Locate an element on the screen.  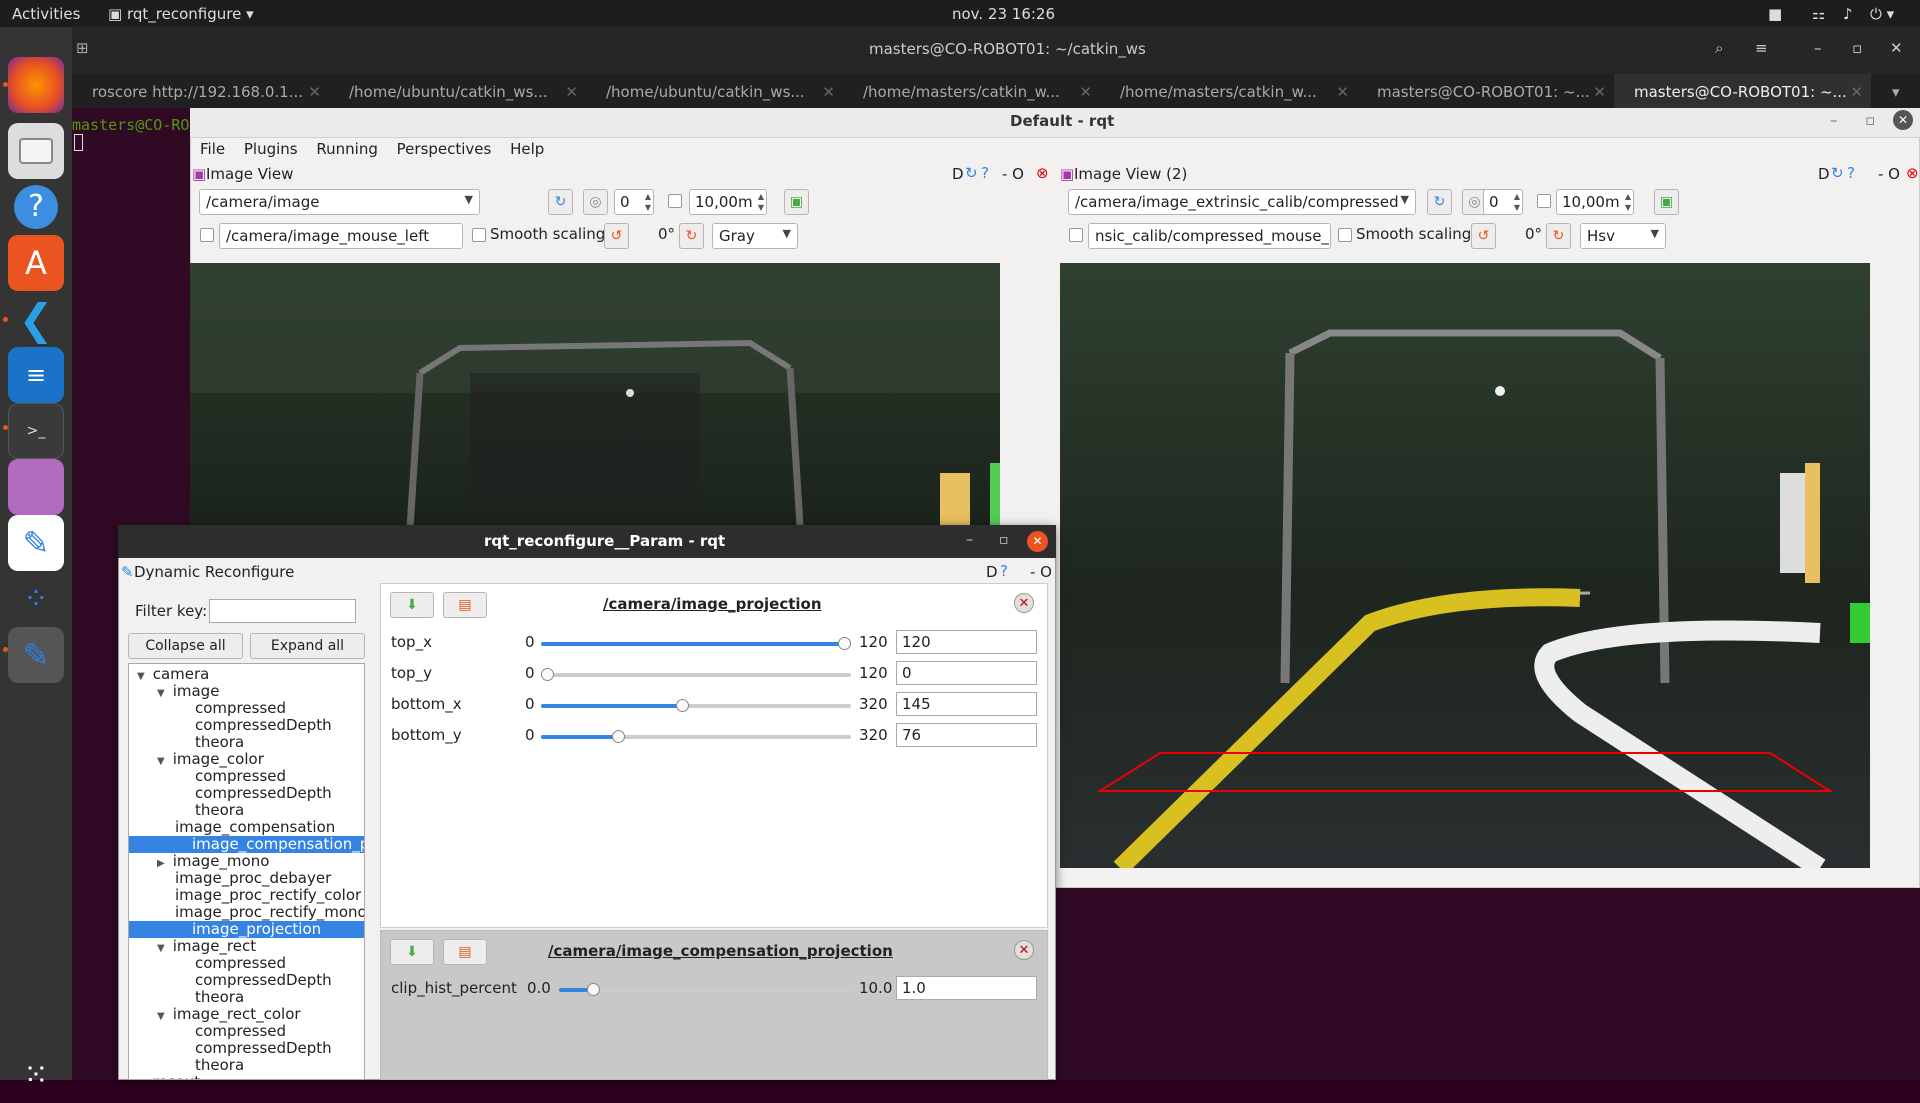
camera-icon: ■ is located at coordinates (1775, 14).